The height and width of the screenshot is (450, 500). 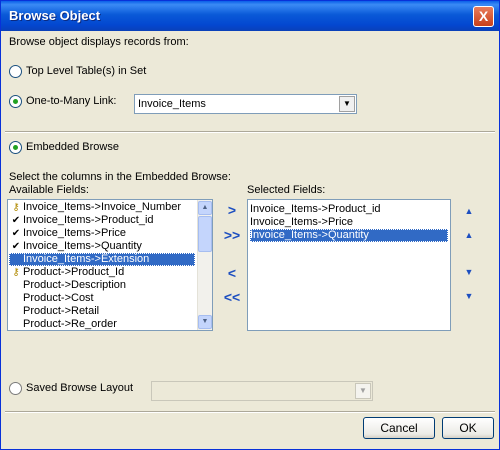 I want to click on add-all-fields-button: >>, so click(x=232, y=236).